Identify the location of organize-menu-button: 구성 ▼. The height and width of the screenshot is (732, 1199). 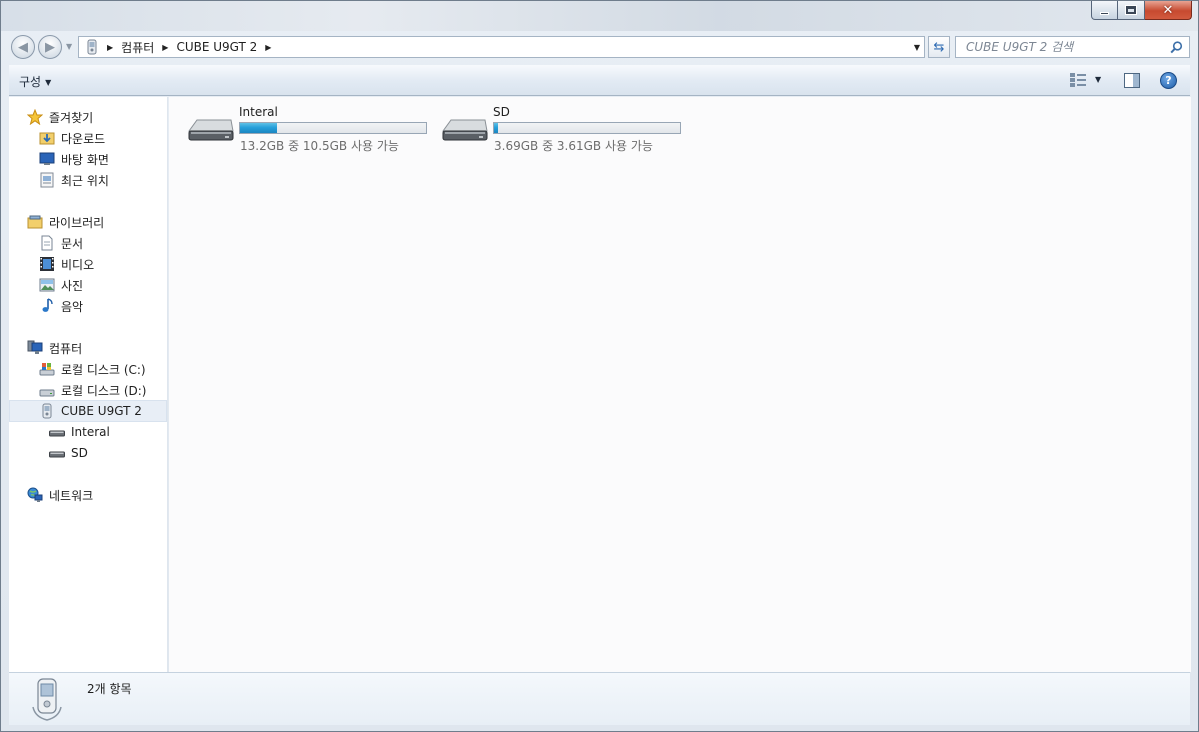
(35, 81).